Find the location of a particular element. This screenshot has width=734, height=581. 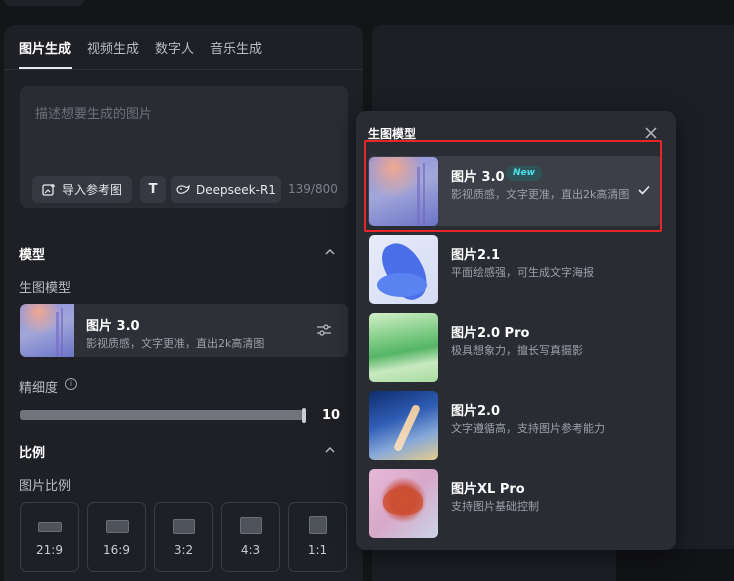

deepseek-button: Deepseek-R1 is located at coordinates (226, 189).